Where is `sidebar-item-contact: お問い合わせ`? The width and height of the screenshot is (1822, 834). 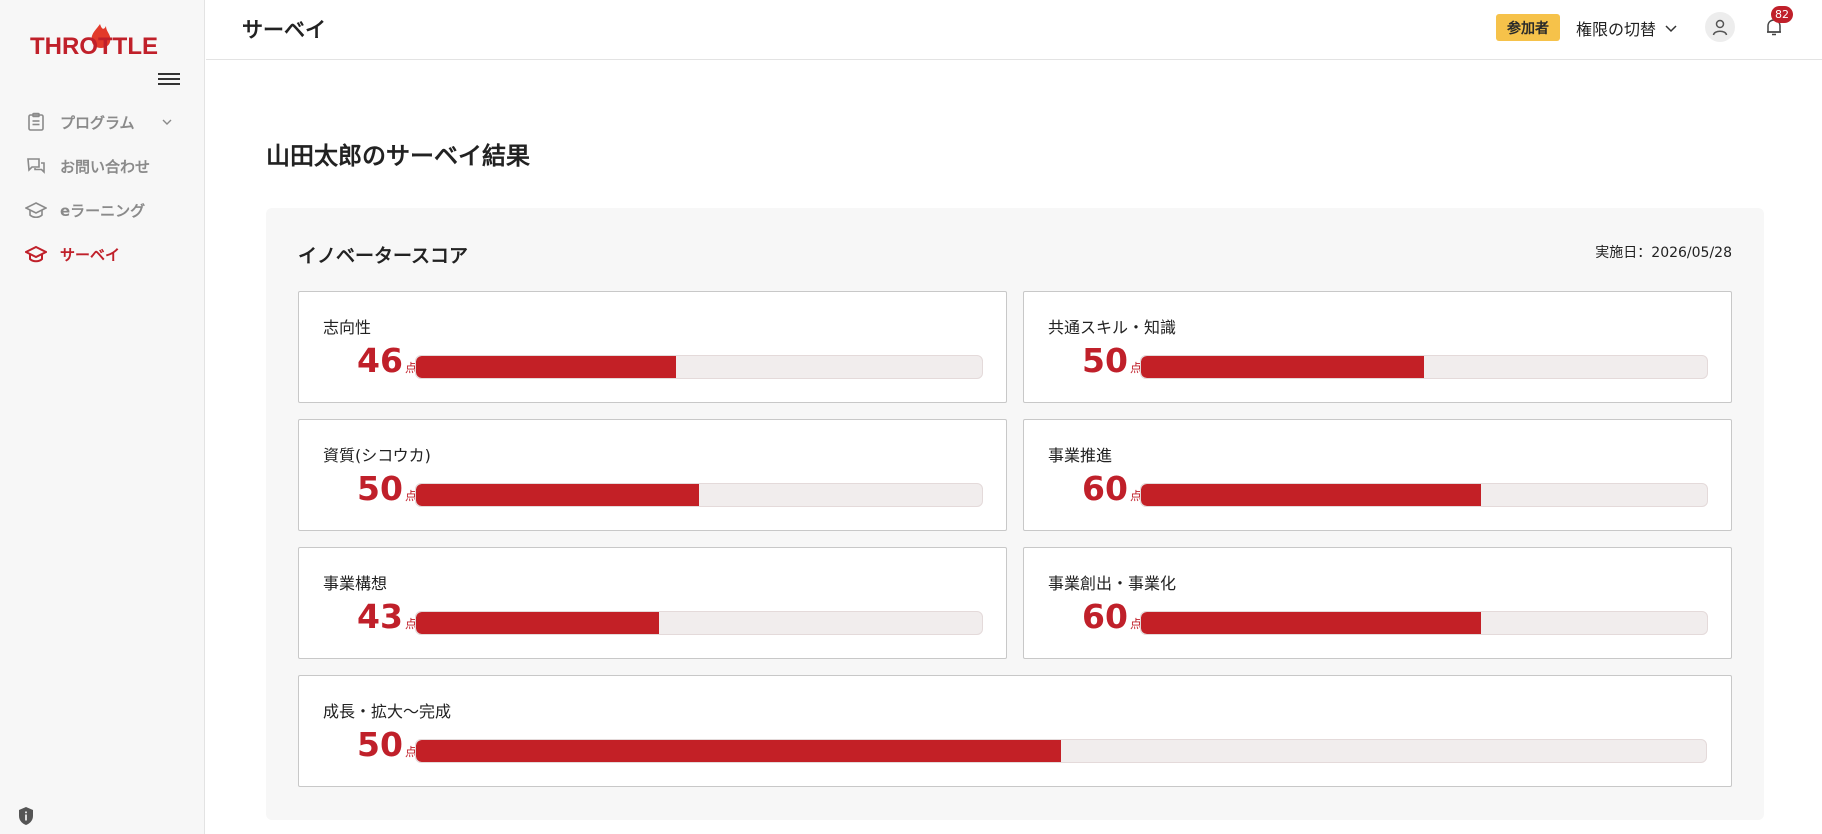
sidebar-item-contact: お問い合わせ is located at coordinates (102, 166).